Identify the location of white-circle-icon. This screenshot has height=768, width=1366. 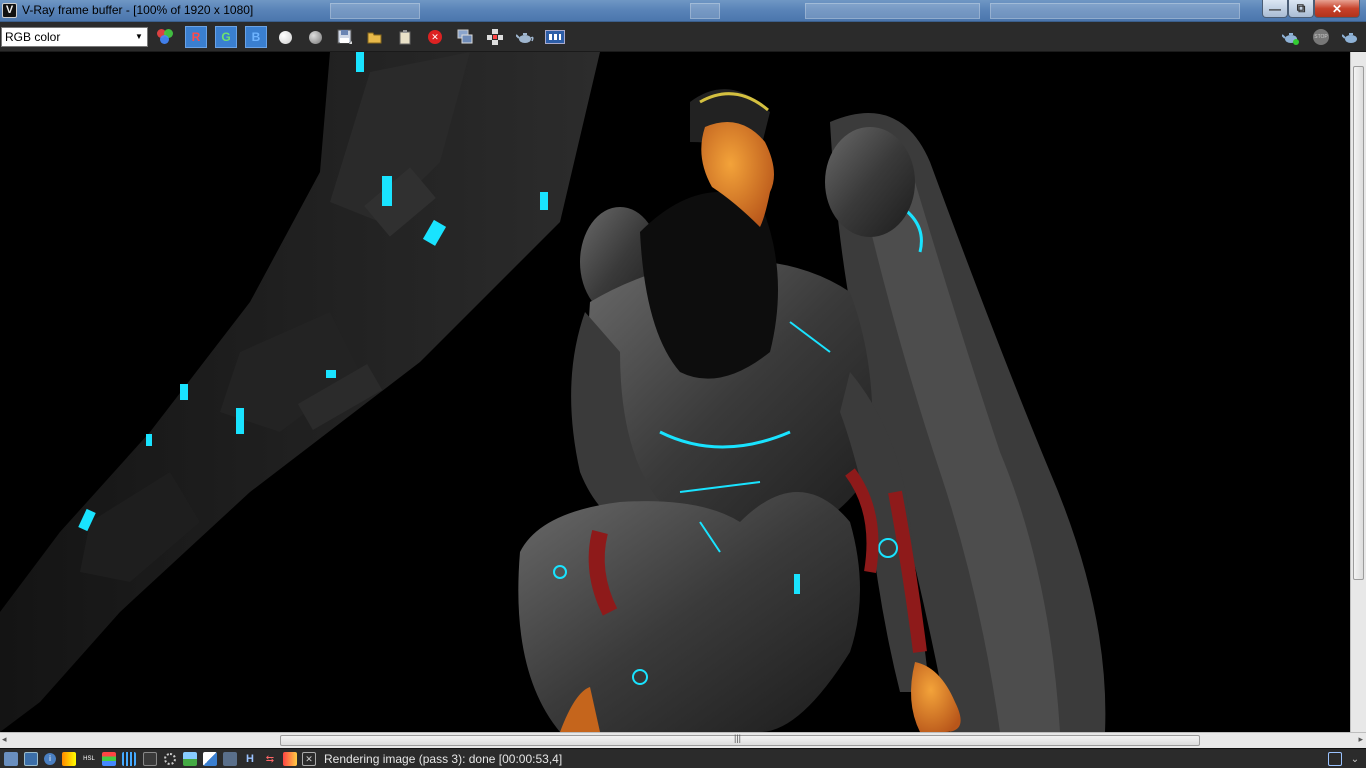
(285, 37).